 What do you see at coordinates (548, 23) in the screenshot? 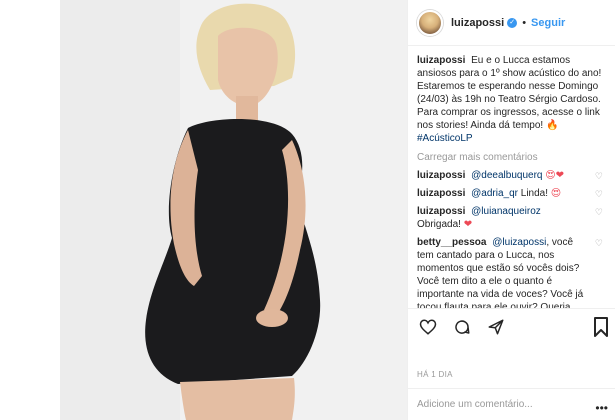
I see `follow-button: Seguir` at bounding box center [548, 23].